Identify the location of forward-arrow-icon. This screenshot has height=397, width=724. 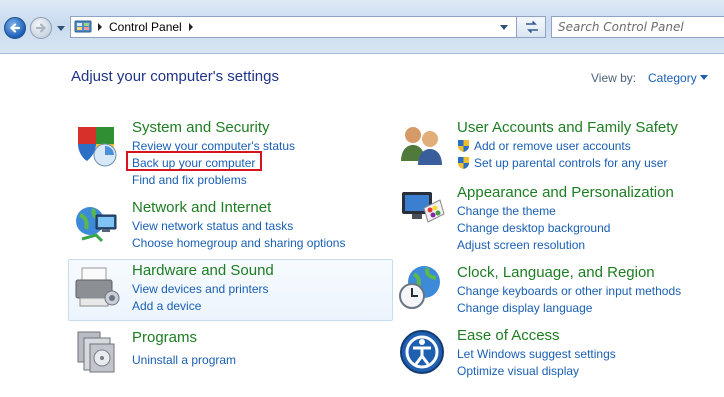
(41, 28).